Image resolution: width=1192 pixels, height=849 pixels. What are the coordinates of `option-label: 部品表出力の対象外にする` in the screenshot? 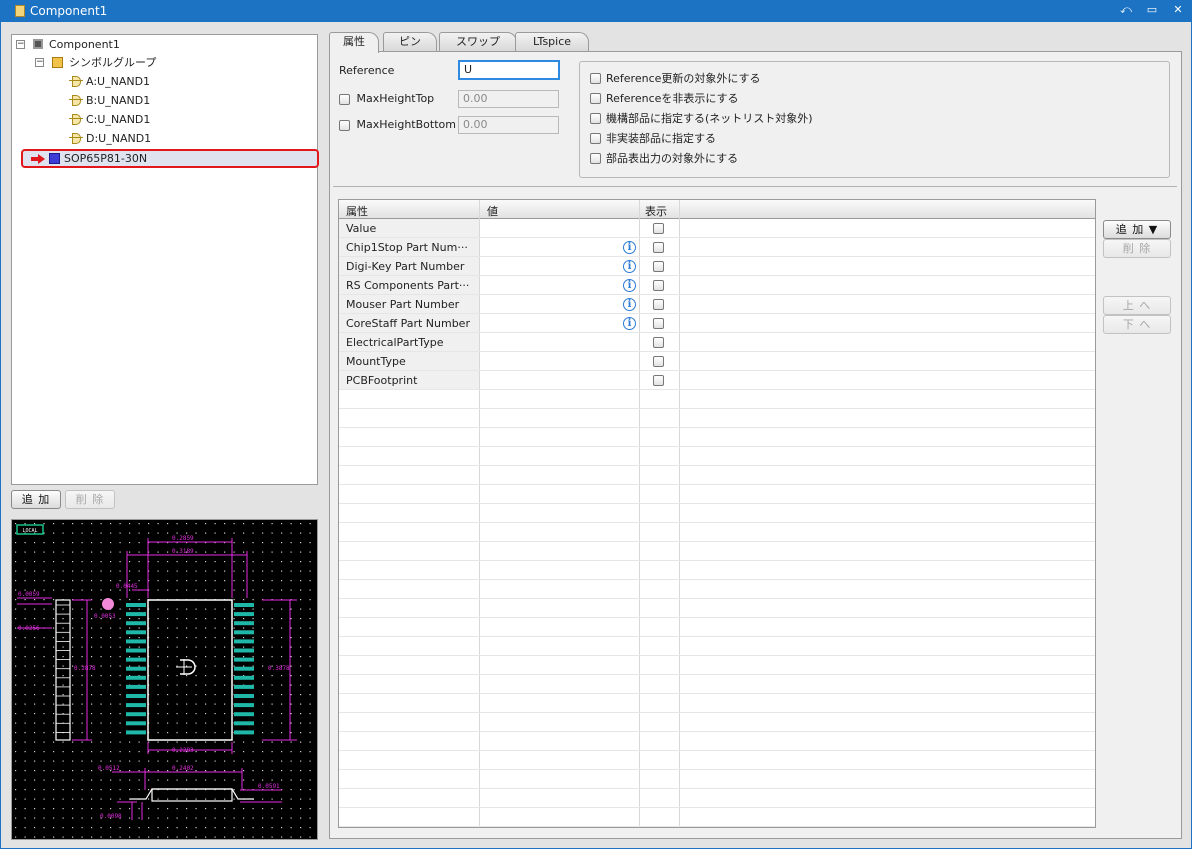 It's located at (672, 158).